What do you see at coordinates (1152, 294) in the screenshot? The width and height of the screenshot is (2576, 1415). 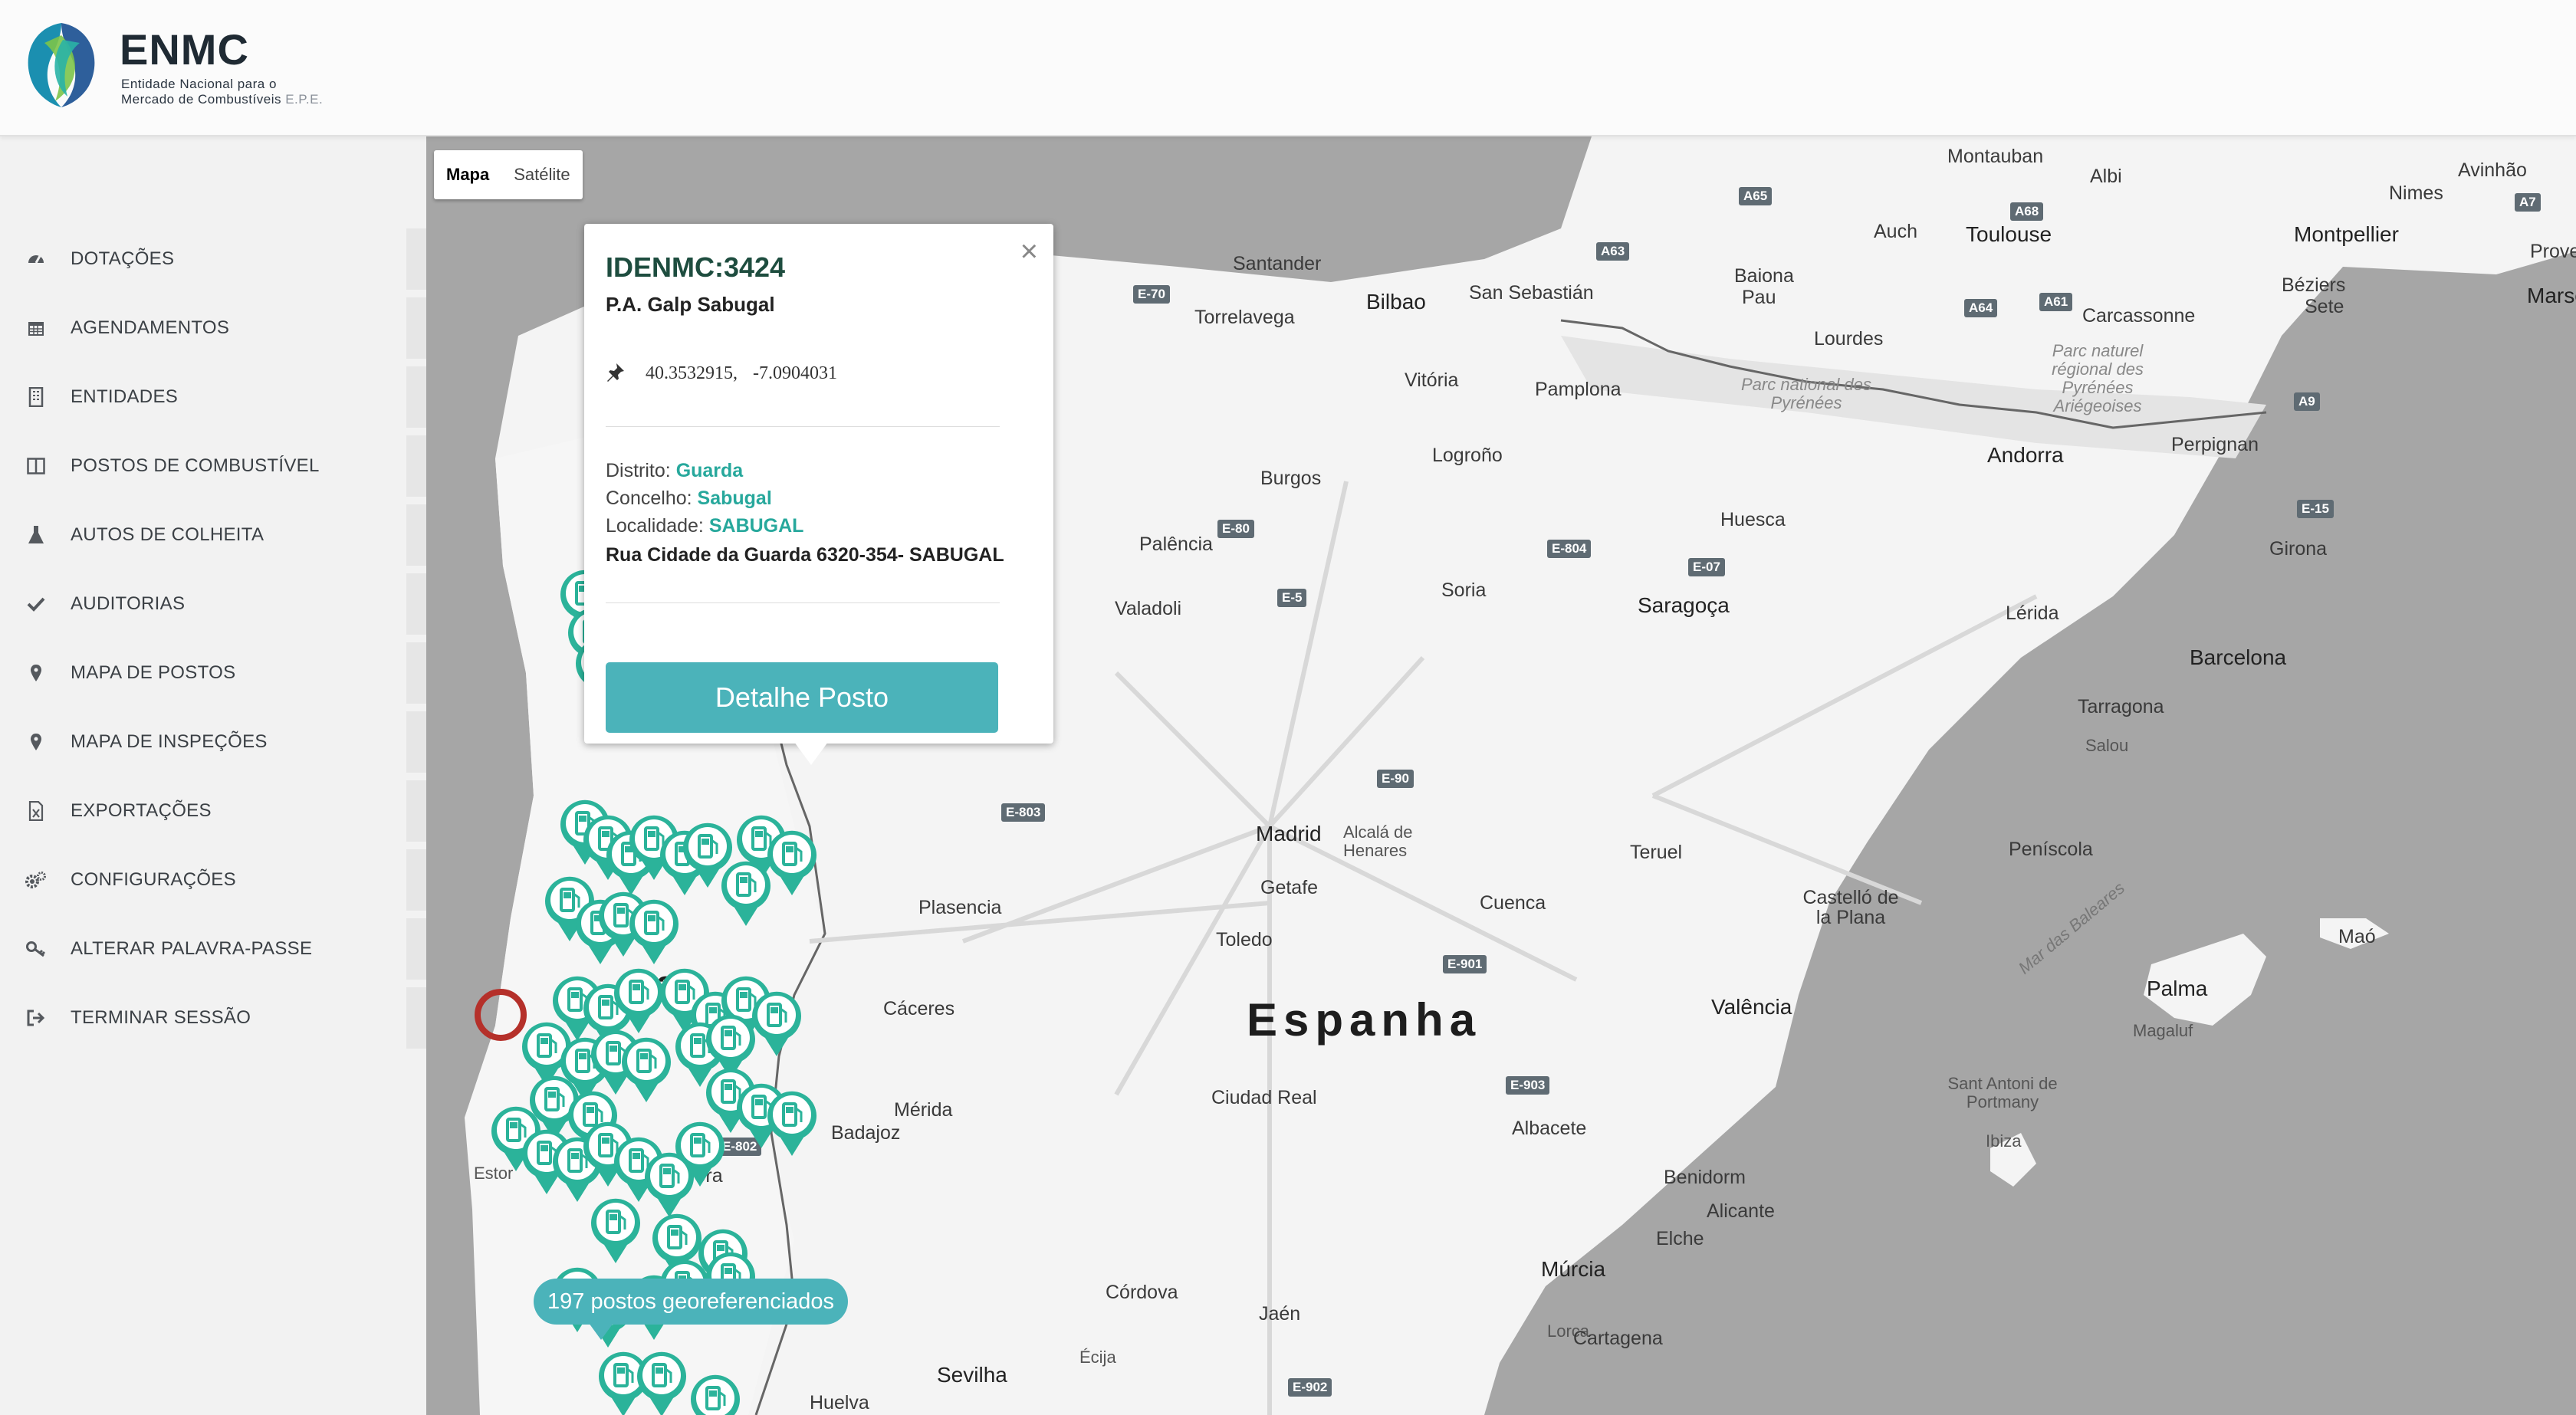 I see `map-road-label: E-70` at bounding box center [1152, 294].